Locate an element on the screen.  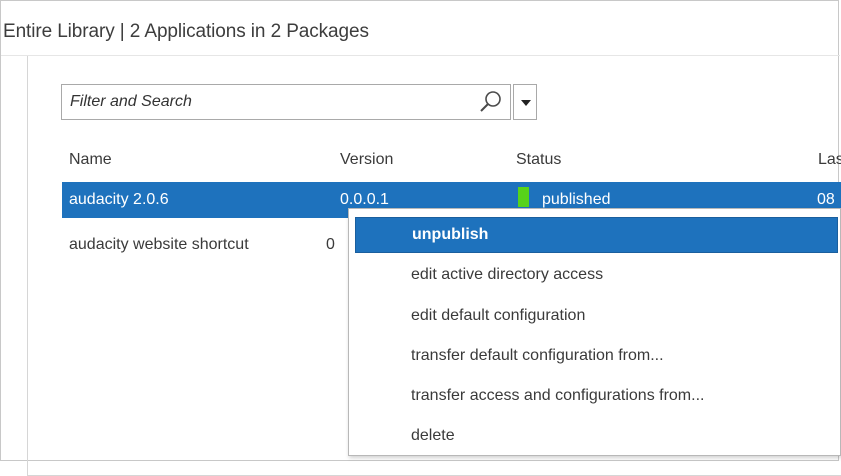
menu-item-label: delete is located at coordinates (433, 435).